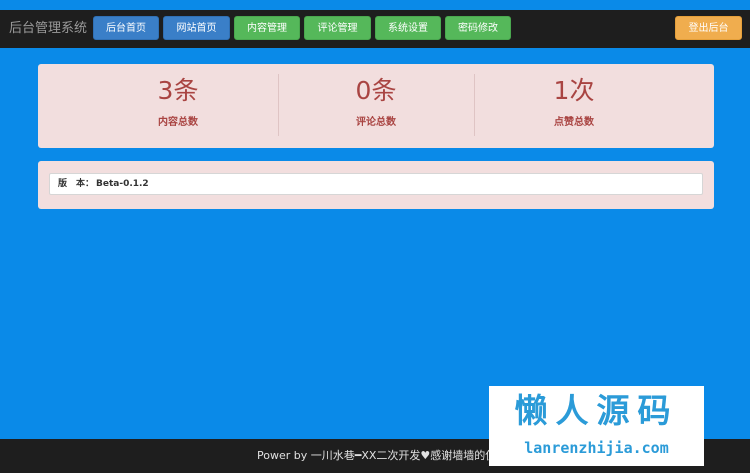 The image size is (750, 473). What do you see at coordinates (376, 90) in the screenshot?
I see `stat-value: 0条` at bounding box center [376, 90].